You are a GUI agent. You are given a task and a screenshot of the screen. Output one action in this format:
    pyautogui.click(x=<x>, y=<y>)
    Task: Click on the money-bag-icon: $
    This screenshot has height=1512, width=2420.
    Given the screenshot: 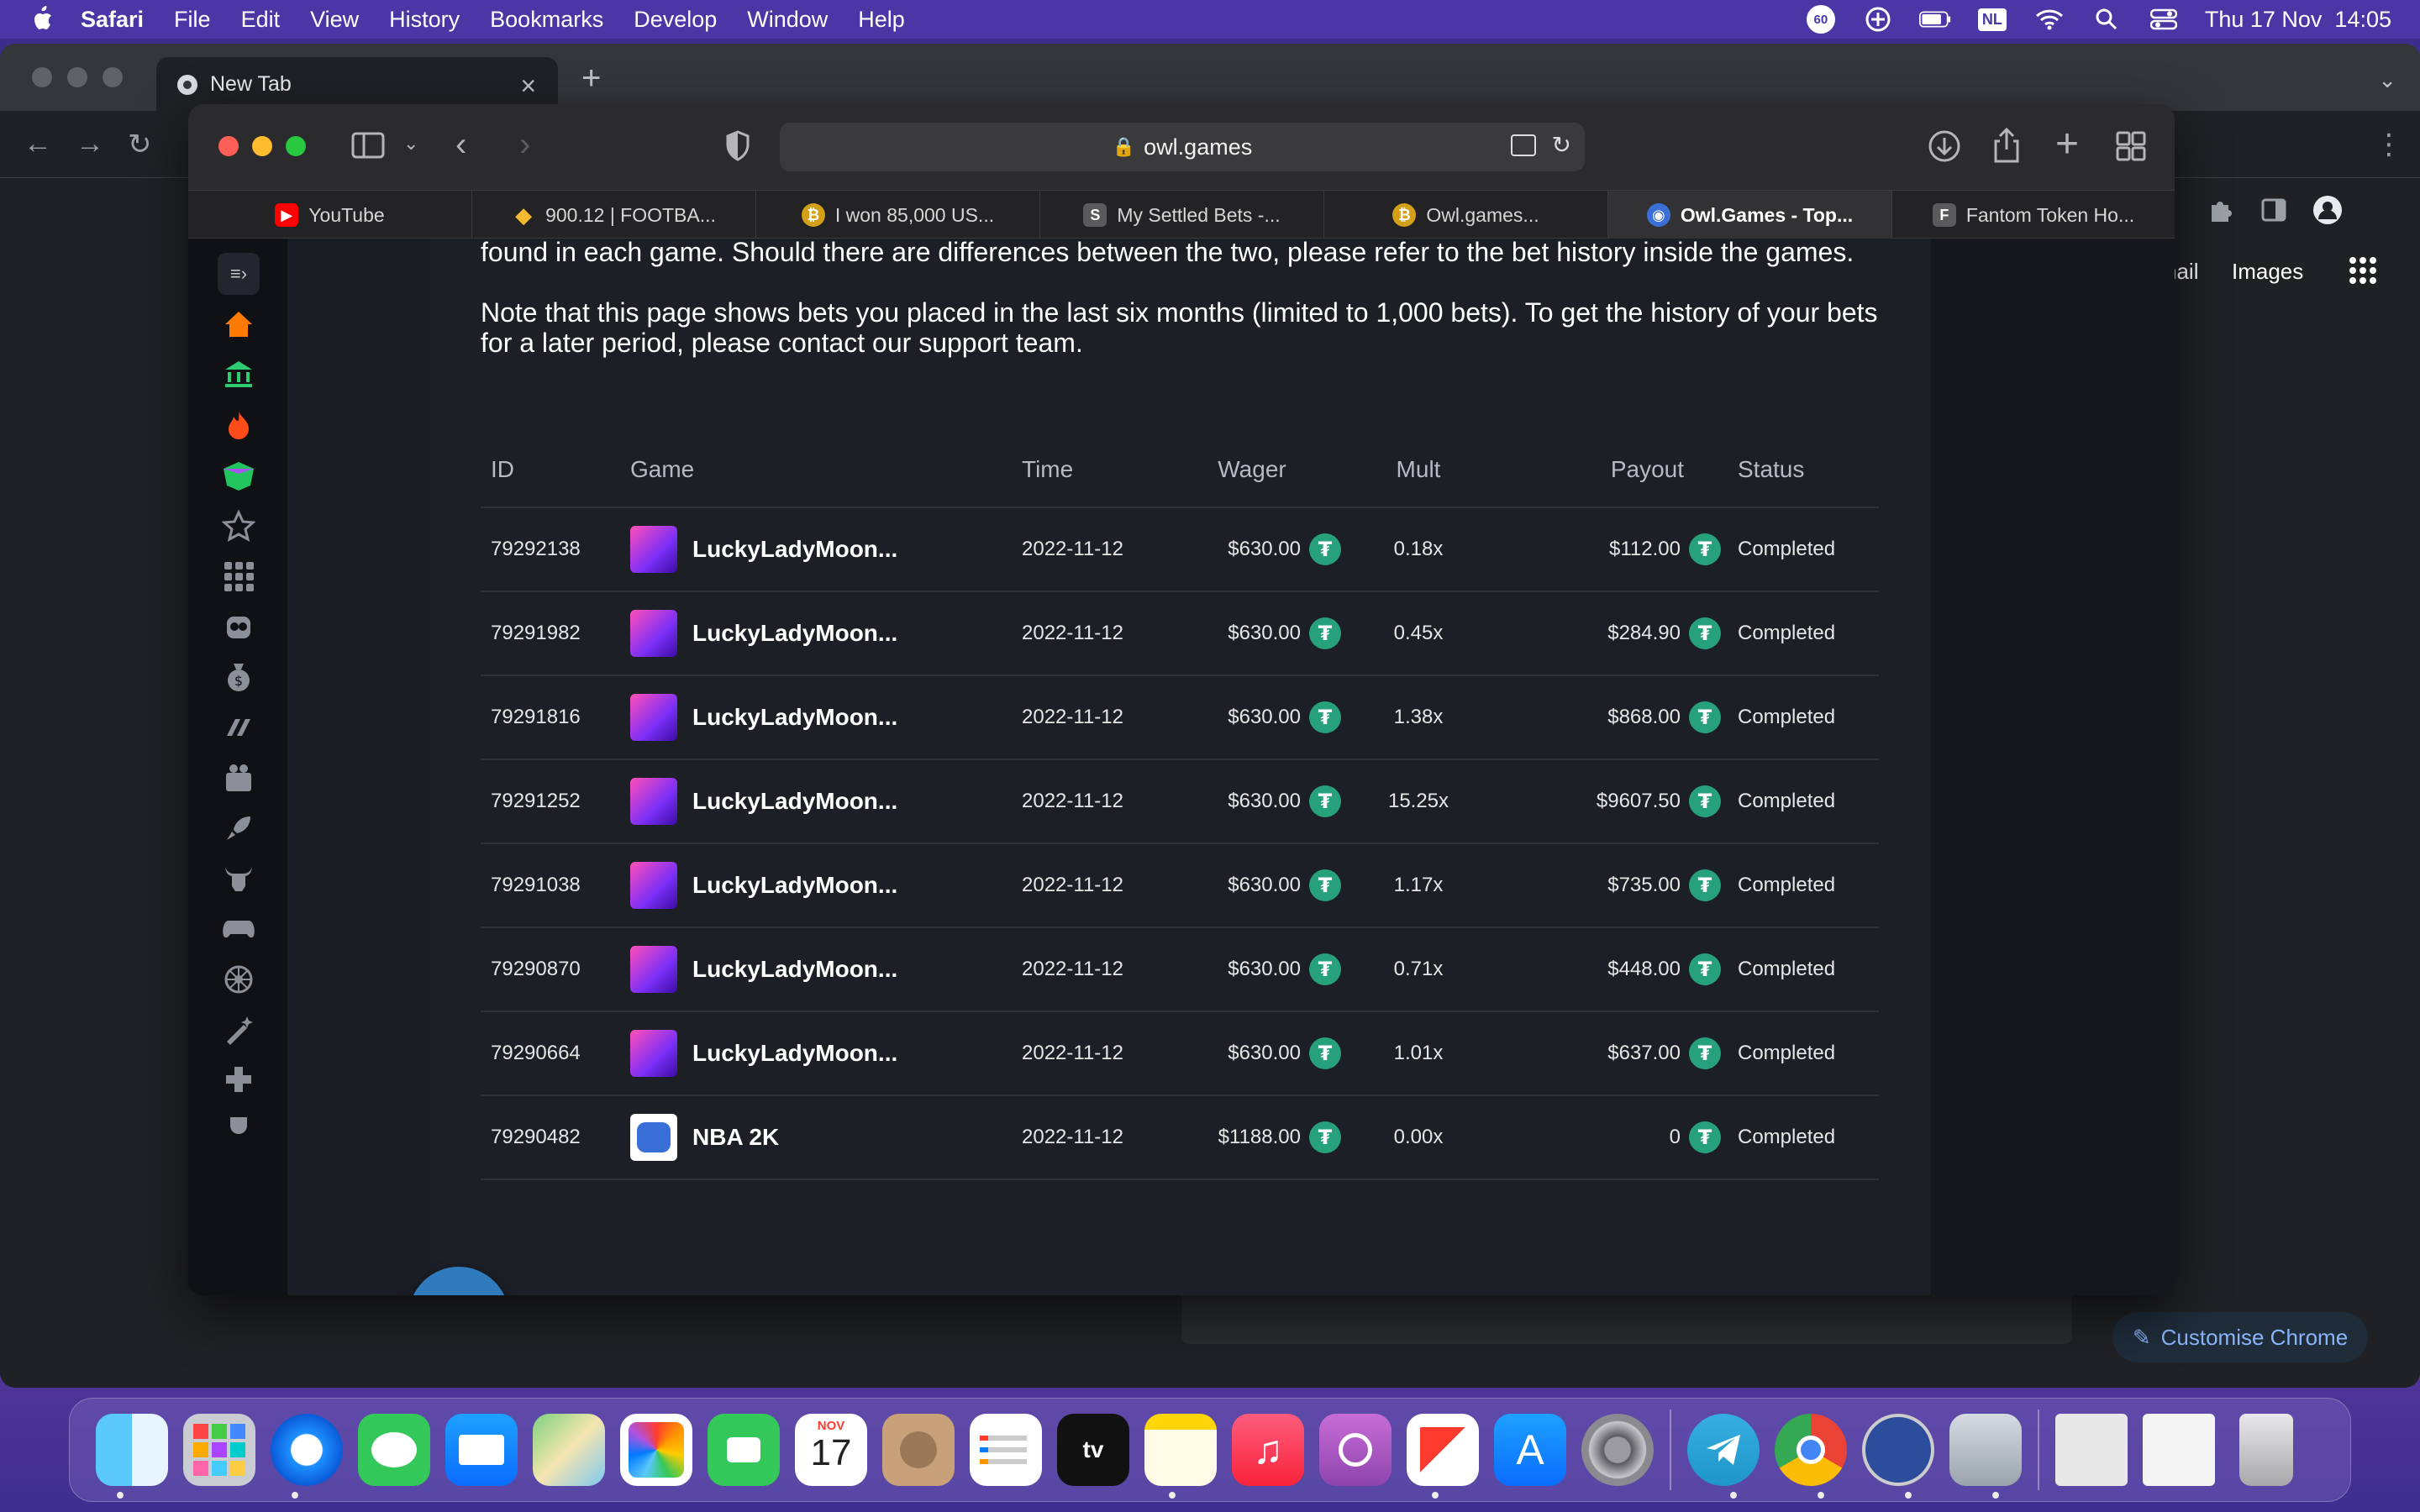 What is the action you would take?
    pyautogui.click(x=239, y=677)
    